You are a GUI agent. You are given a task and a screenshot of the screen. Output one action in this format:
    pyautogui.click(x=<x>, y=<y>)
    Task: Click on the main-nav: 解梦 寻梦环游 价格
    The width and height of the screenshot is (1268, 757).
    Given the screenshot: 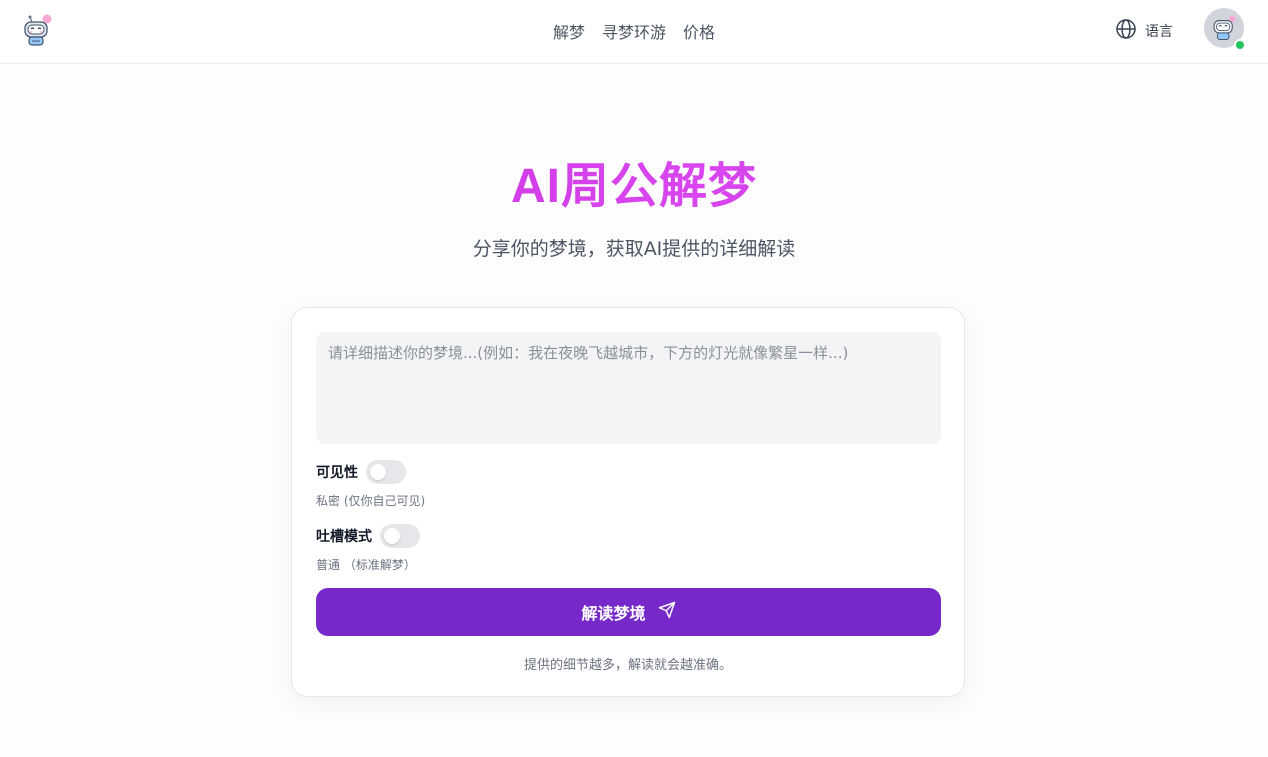 What is the action you would take?
    pyautogui.click(x=634, y=31)
    